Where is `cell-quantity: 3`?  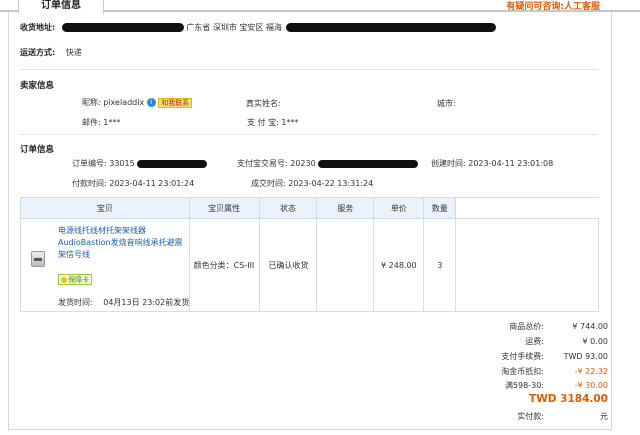
cell-quantity: 3 is located at coordinates (440, 265).